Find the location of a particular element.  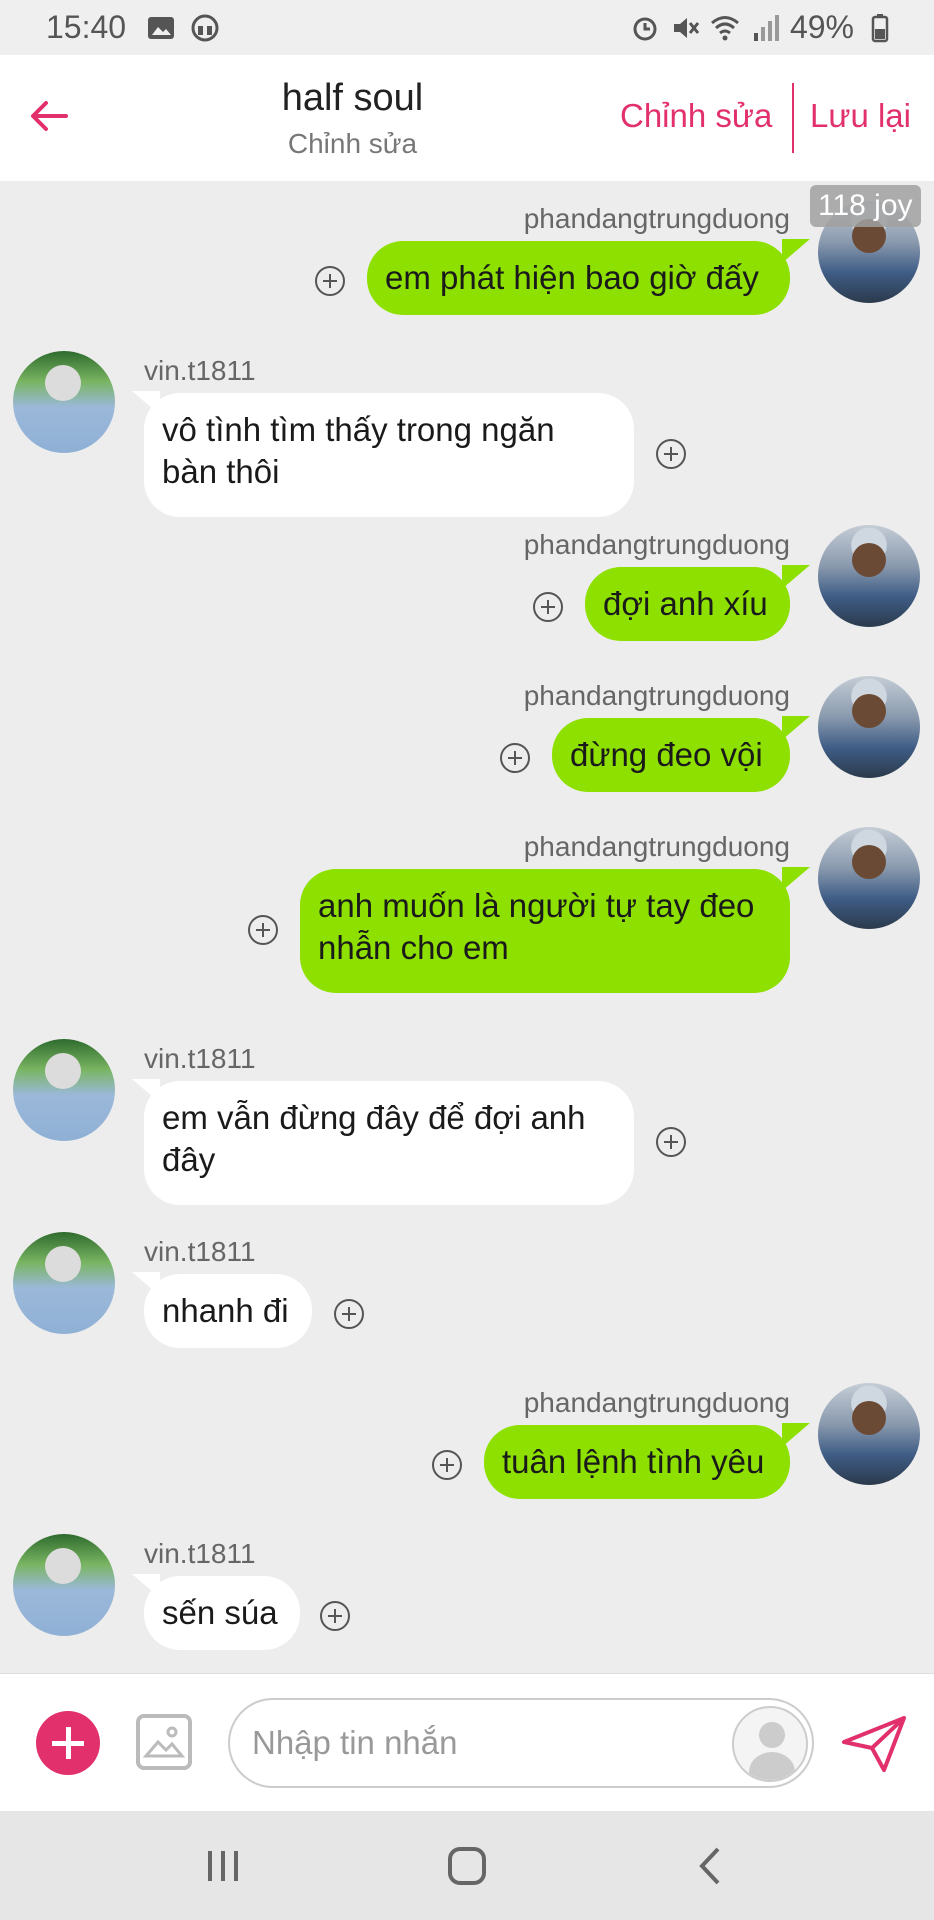

message-bubble: tuân lệnh tình yêu is located at coordinates (637, 1462).